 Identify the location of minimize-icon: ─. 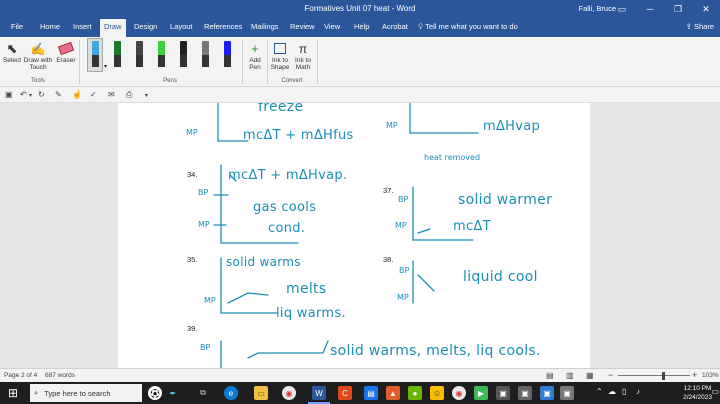
(650, 9).